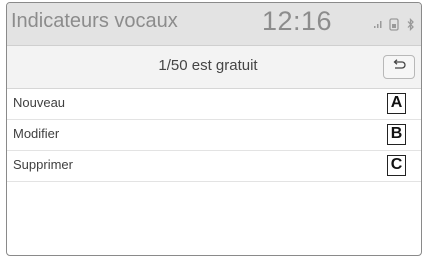 This screenshot has width=426, height=259. What do you see at coordinates (297, 21) in the screenshot?
I see `clock: 12:16` at bounding box center [297, 21].